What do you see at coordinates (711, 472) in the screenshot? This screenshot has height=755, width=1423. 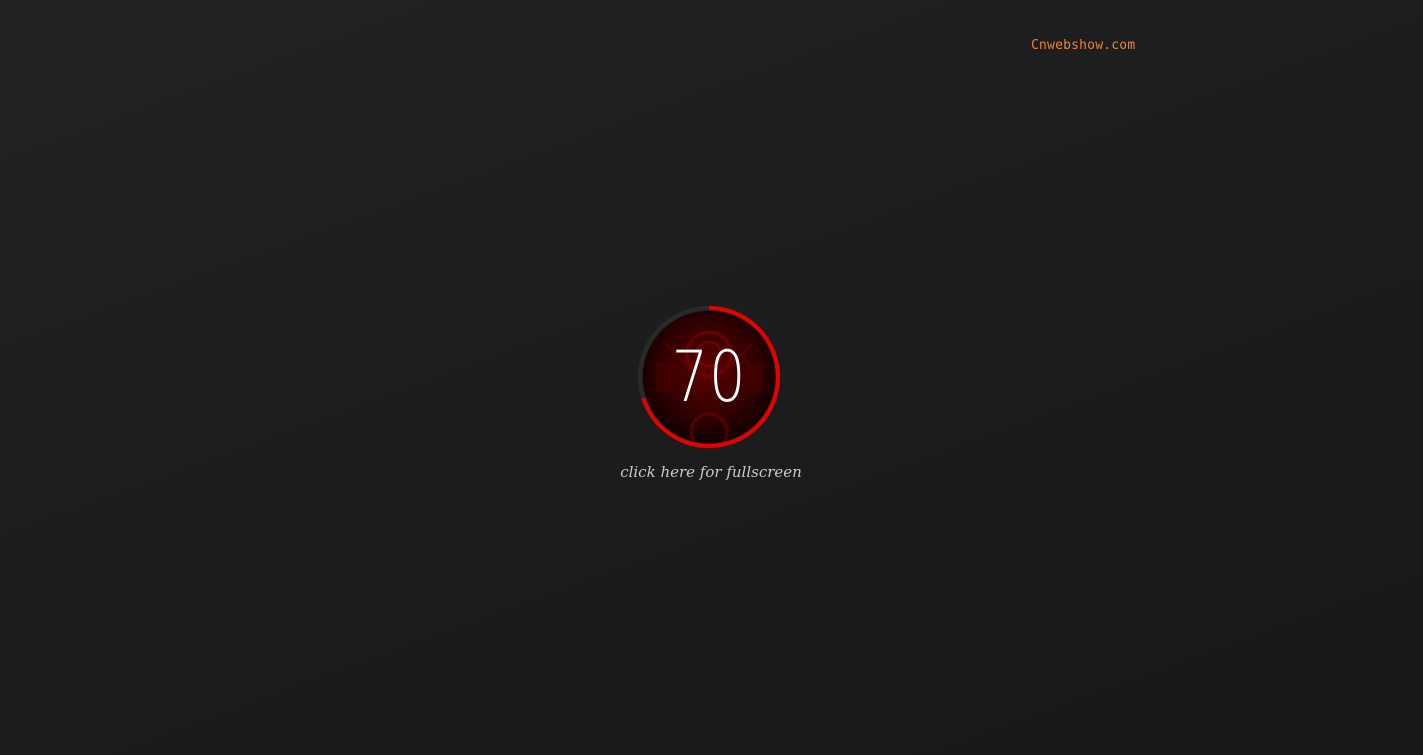 I see `fullscreen-link: click here for fullscreen` at bounding box center [711, 472].